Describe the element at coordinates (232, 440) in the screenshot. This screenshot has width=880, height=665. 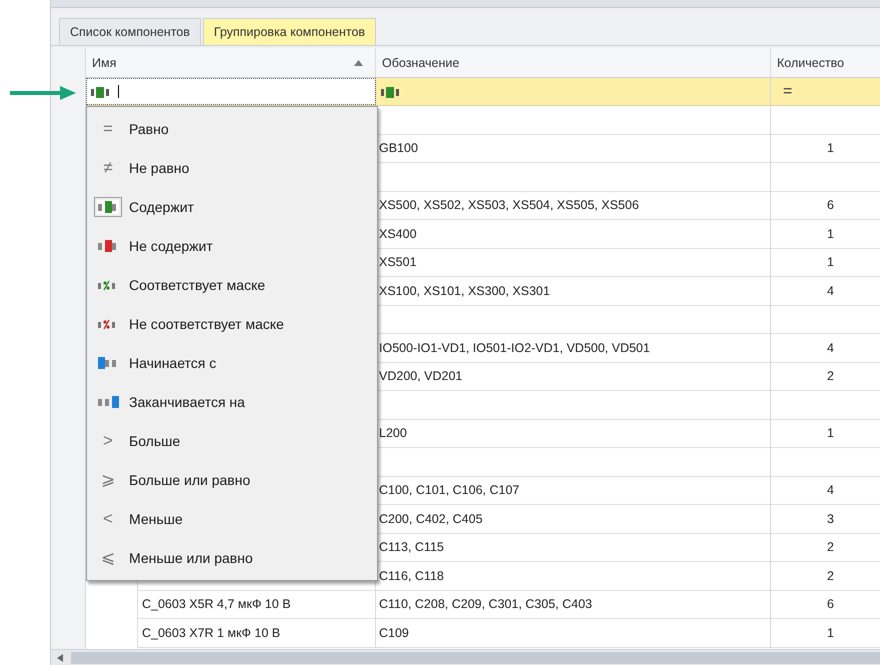
I see `menu-item: > Больше` at that location.